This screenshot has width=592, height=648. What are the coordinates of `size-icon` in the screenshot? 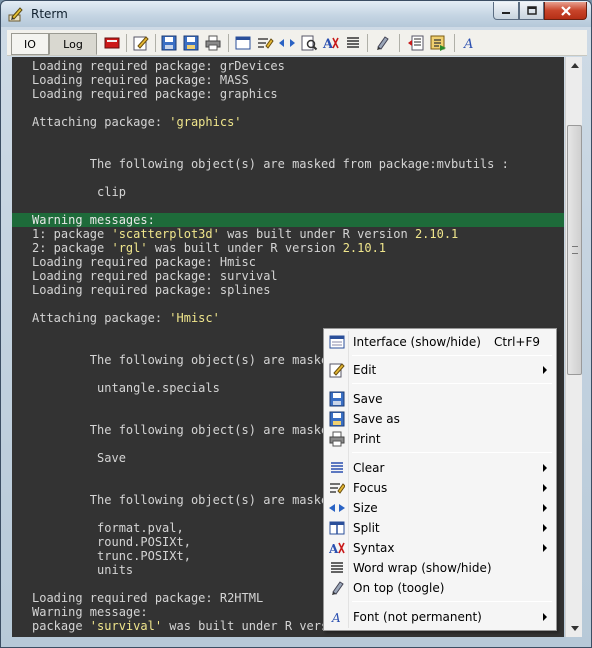 It's located at (287, 43).